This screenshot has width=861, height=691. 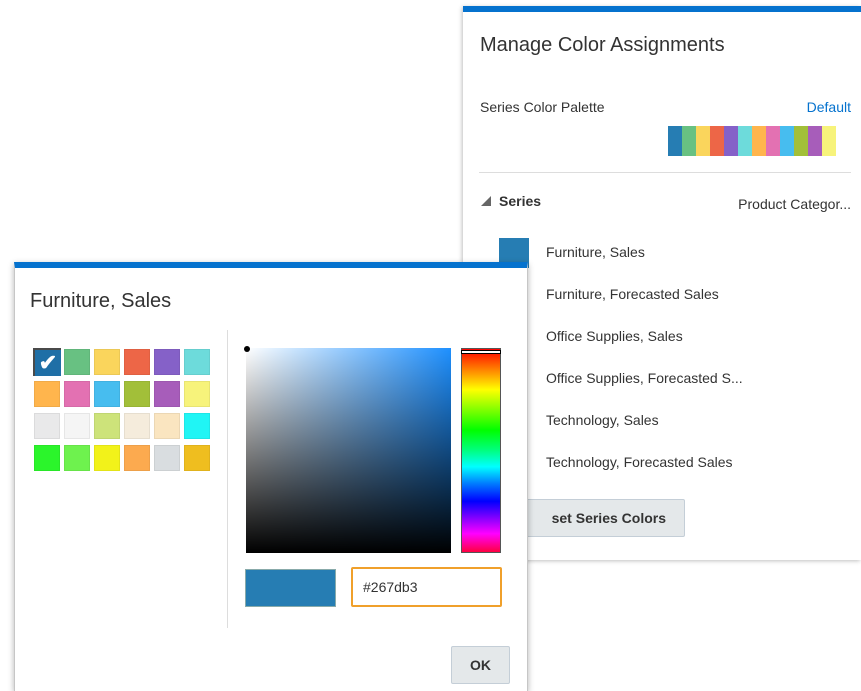 I want to click on series-item: Technology, Sales, so click(x=644, y=426).